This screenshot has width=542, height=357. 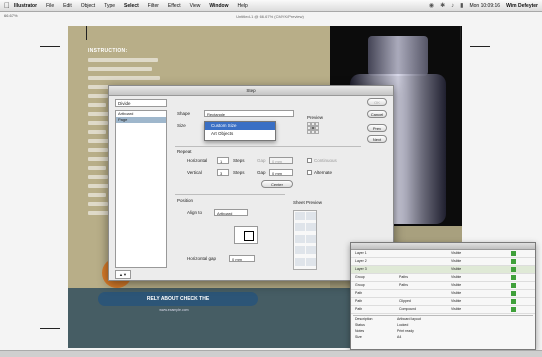 I want to click on prev-button: Prev, so click(x=377, y=128).